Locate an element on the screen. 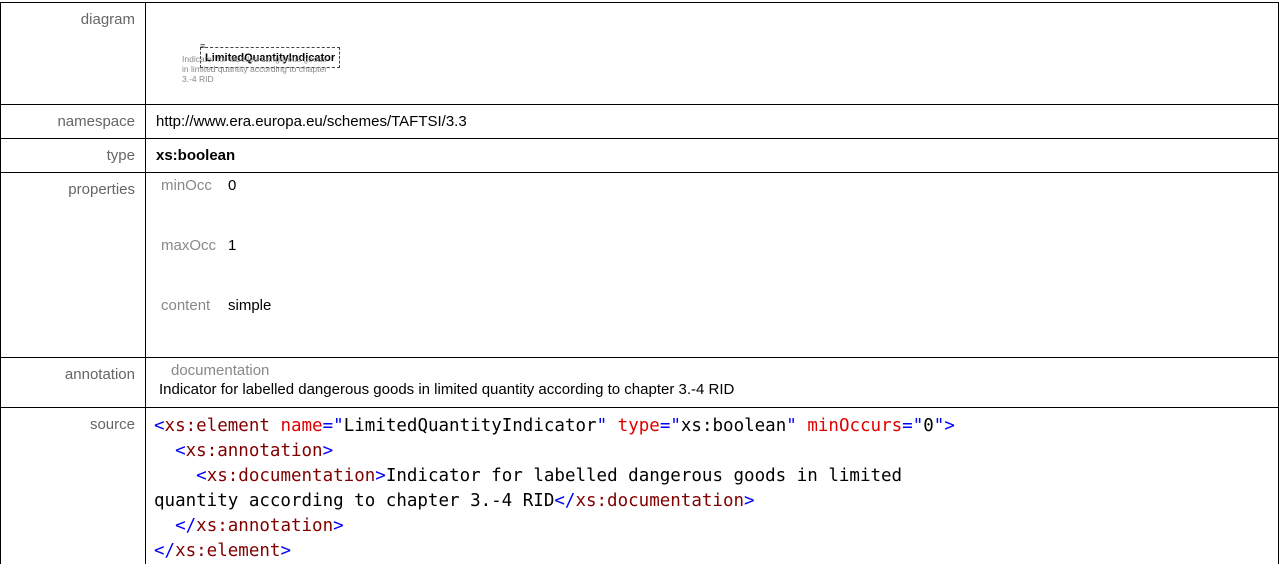 This screenshot has height=570, width=1279. sequence-icon: ≡ is located at coordinates (202, 46).